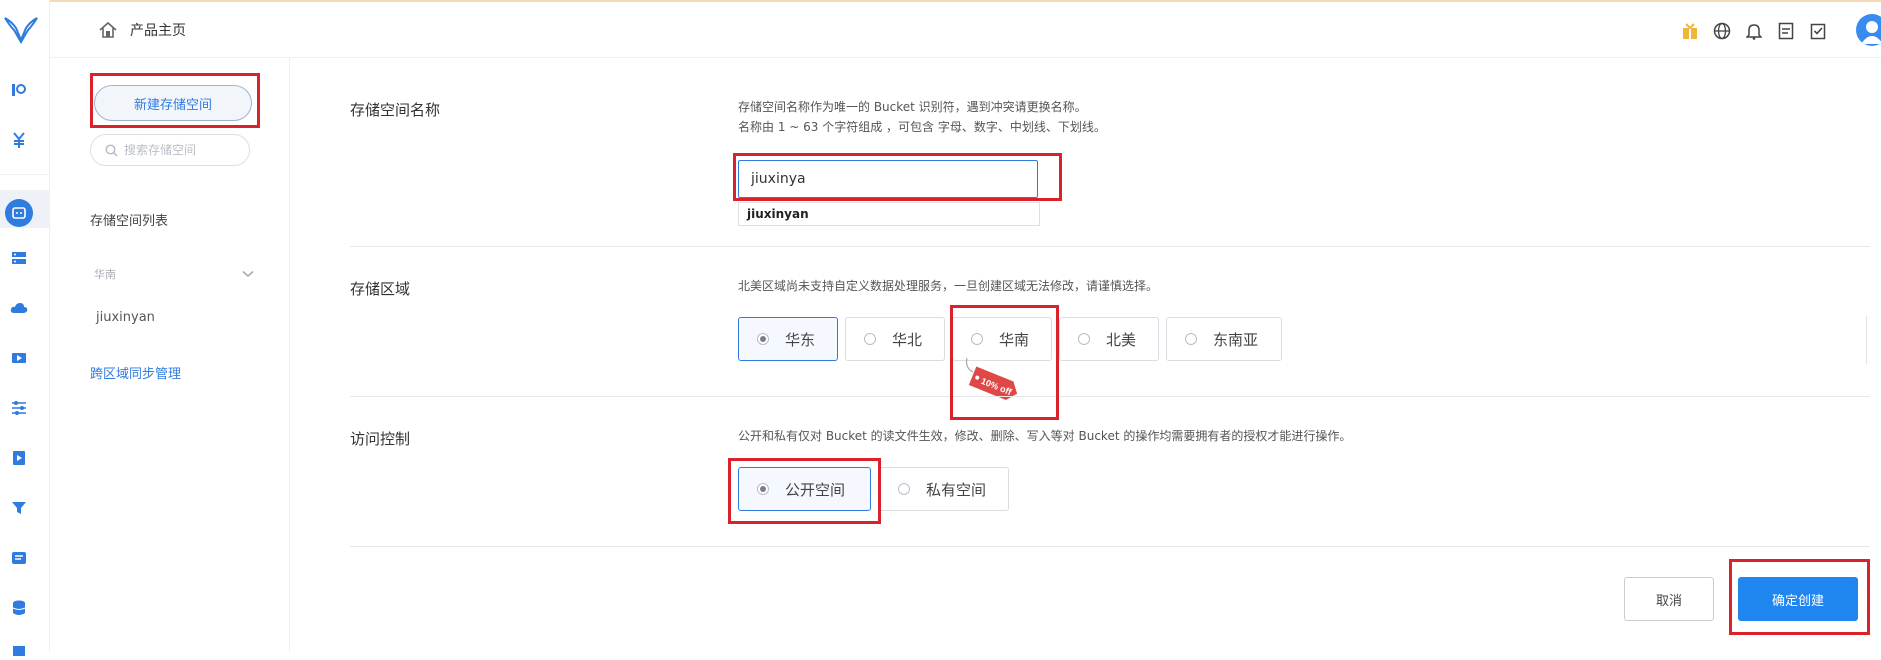 This screenshot has width=1881, height=660. Describe the element at coordinates (1786, 31) in the screenshot. I see `document-icon` at that location.